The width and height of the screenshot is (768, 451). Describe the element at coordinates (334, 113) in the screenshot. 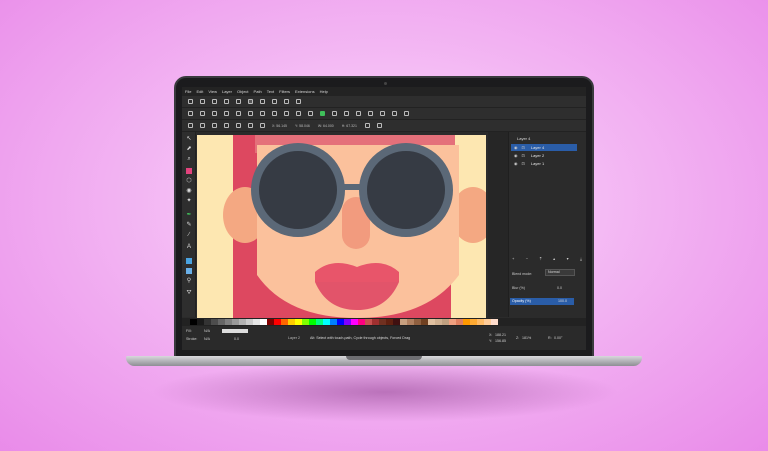

I see `group-icon` at that location.